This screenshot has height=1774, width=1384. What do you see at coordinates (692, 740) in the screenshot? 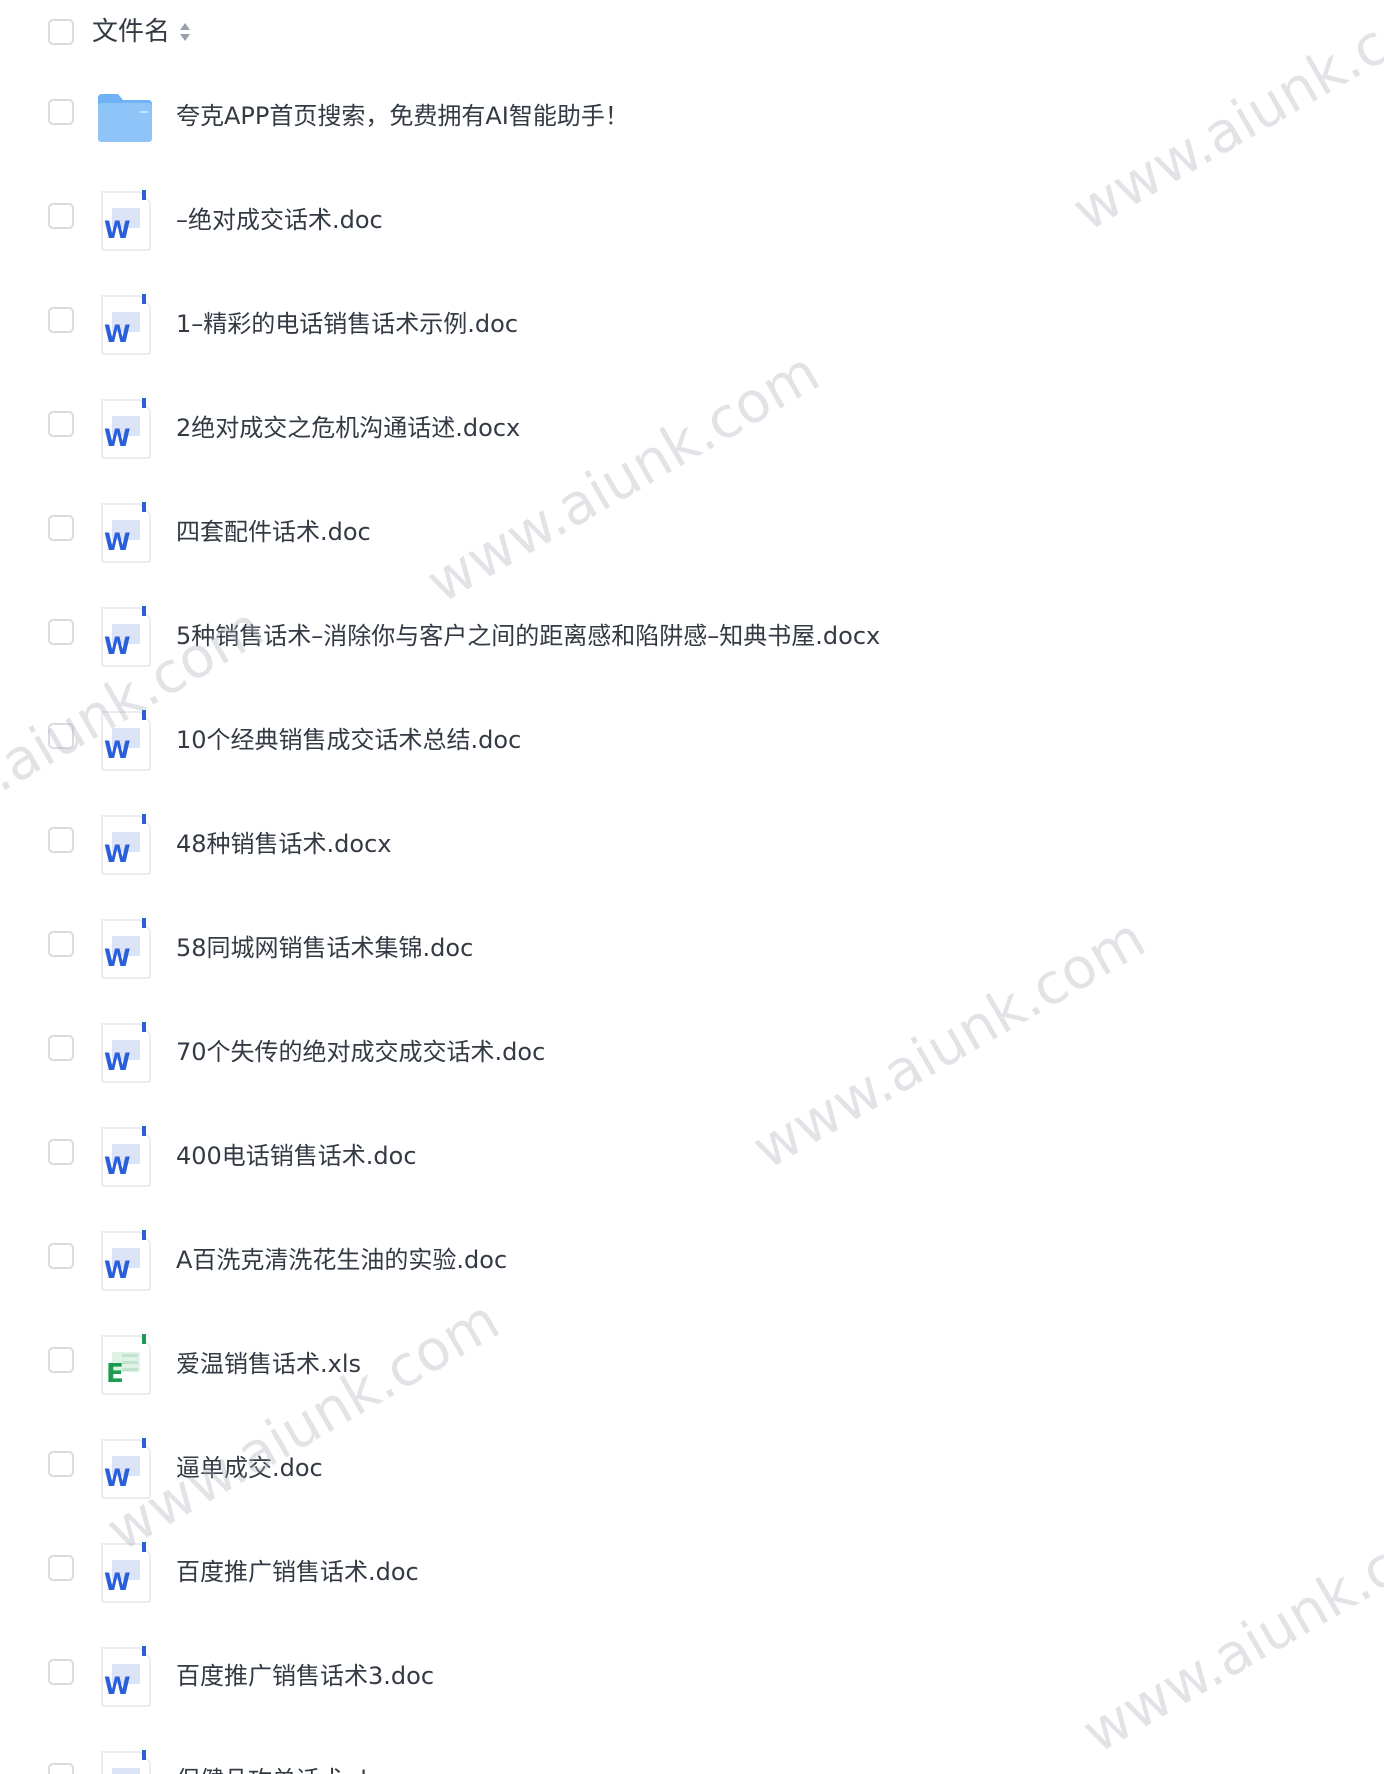
I see `file-row: W 10个经典销售成交话术总结.doc` at bounding box center [692, 740].